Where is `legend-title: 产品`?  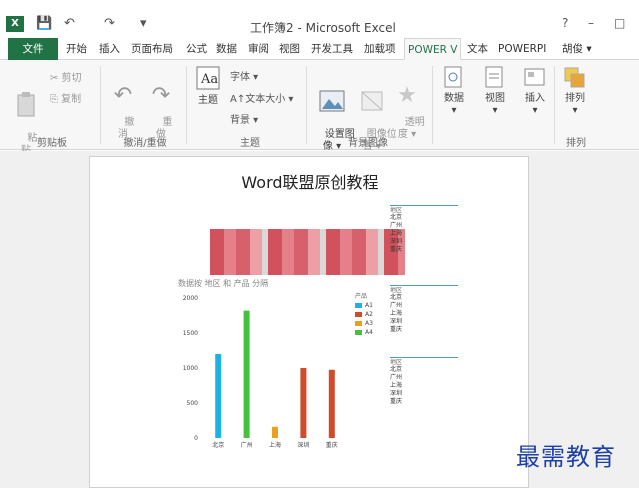 legend-title: 产品 is located at coordinates (361, 296).